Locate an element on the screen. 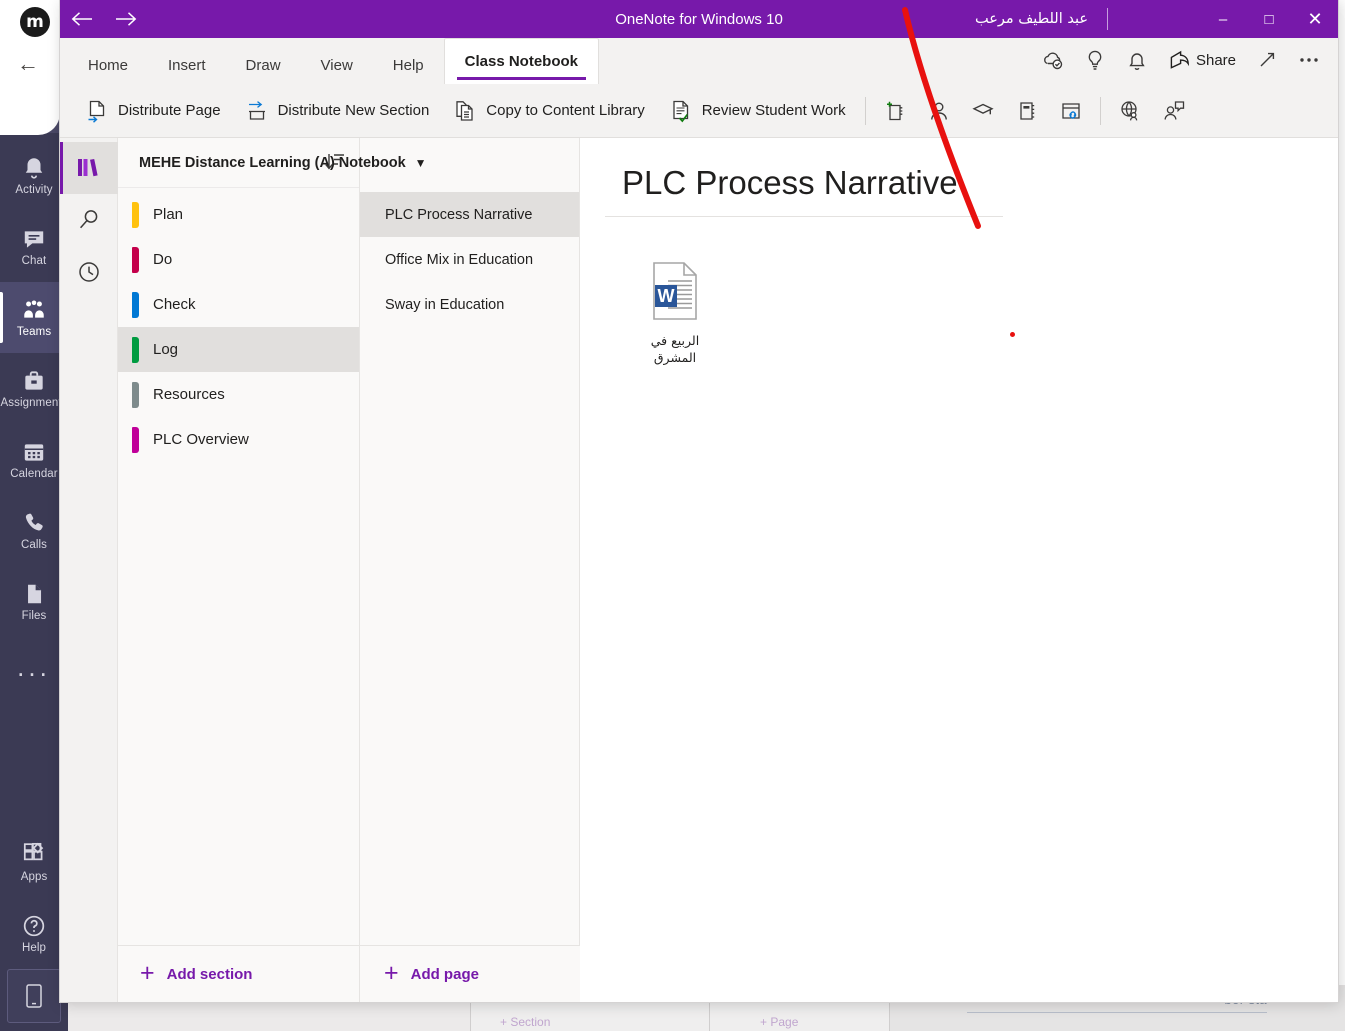 This screenshot has height=1031, width=1345. expand-diagonal-icon is located at coordinates (1267, 59).